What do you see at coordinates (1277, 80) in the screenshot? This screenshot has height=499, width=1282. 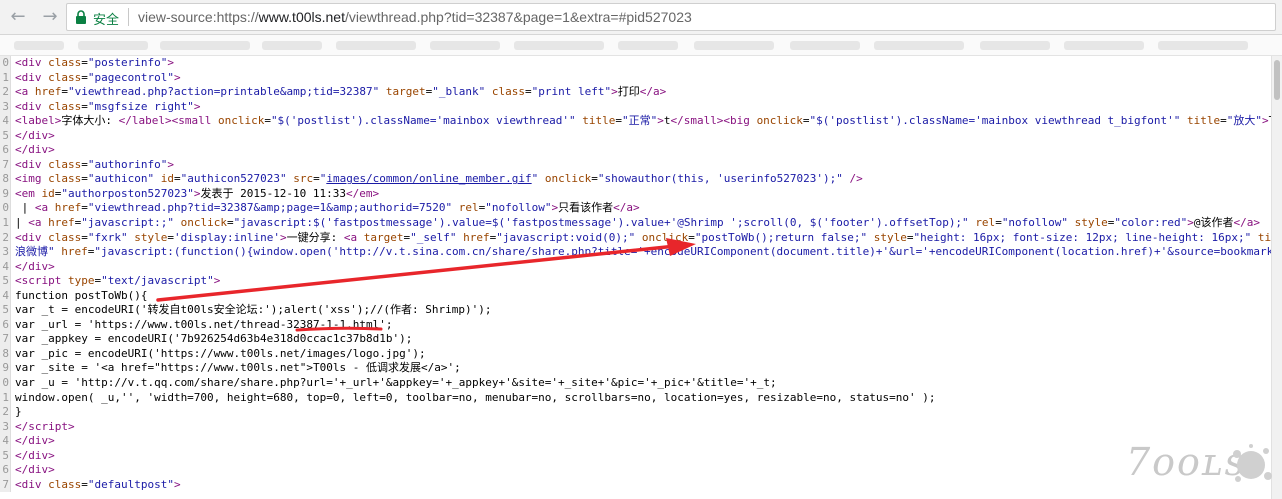 I see `scrollbar-thumb` at bounding box center [1277, 80].